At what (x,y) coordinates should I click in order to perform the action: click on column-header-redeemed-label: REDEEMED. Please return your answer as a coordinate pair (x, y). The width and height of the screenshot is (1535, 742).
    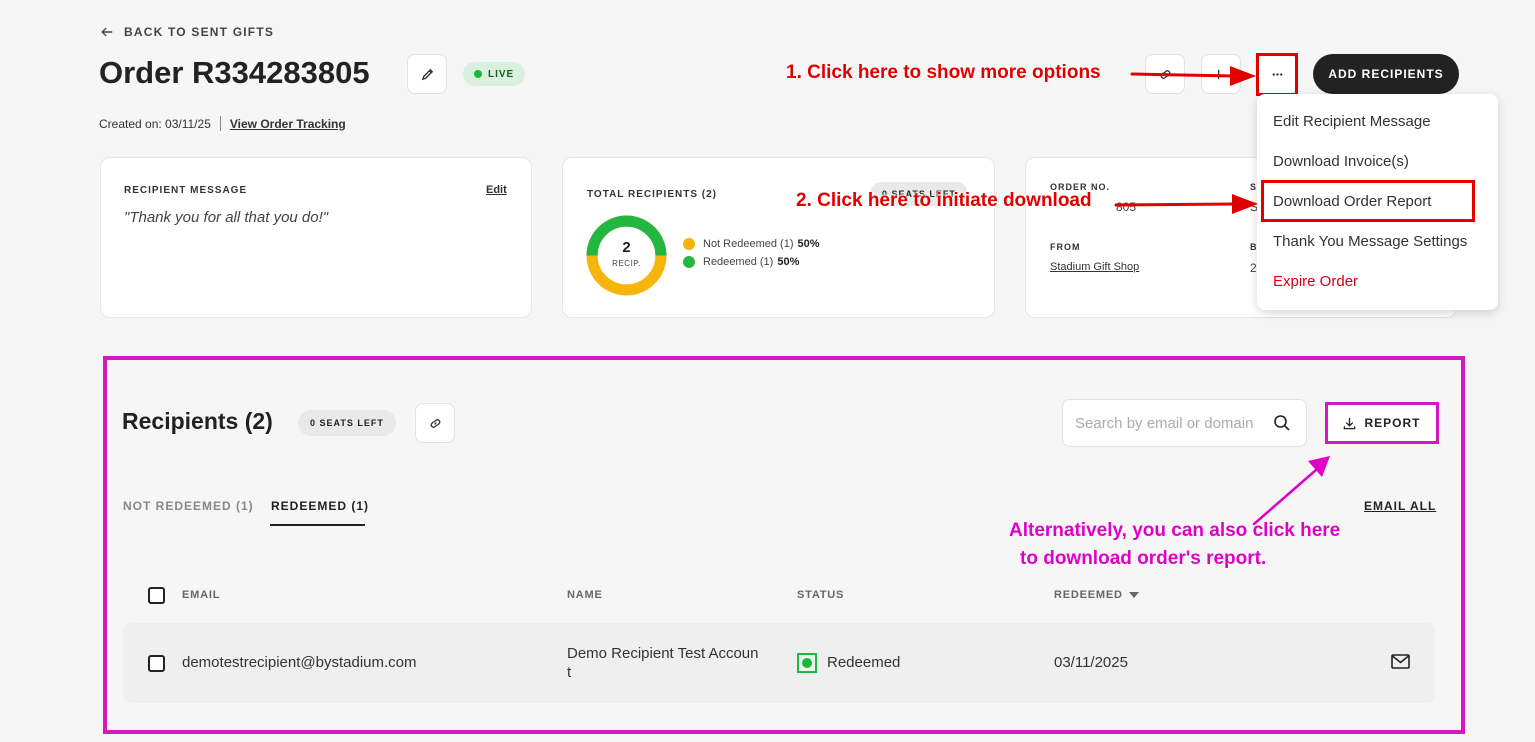
    Looking at the image, I should click on (1088, 595).